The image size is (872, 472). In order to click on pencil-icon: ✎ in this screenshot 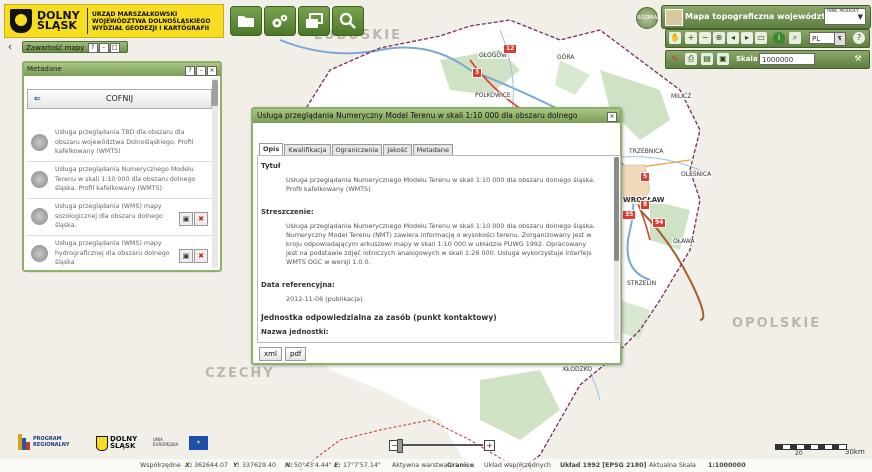, I will do `click(675, 59)`.